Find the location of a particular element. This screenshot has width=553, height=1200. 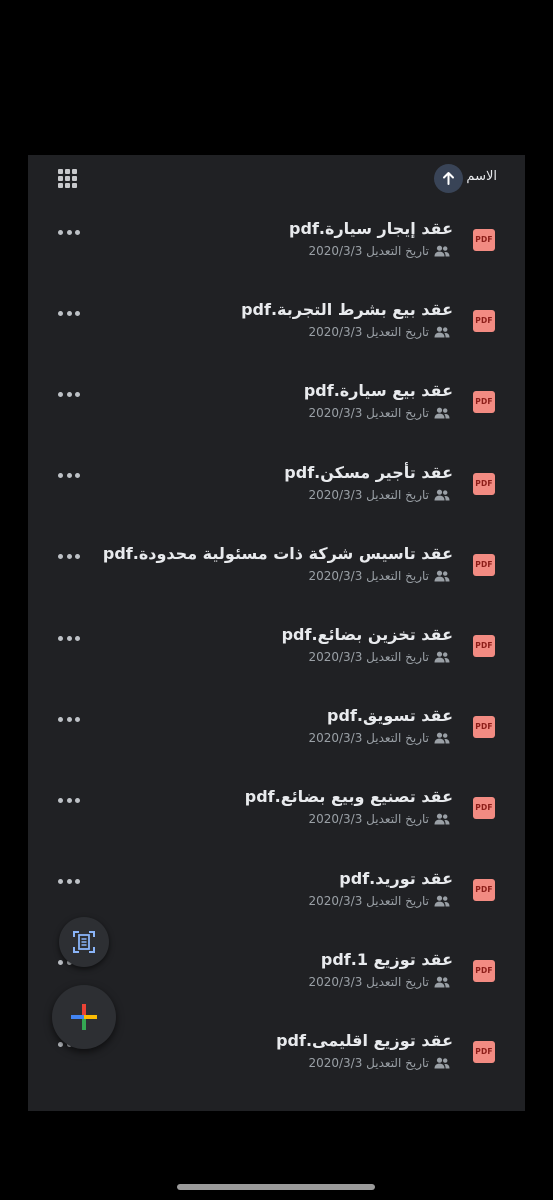

file-name: عقد تسويق.pdf is located at coordinates (390, 716).